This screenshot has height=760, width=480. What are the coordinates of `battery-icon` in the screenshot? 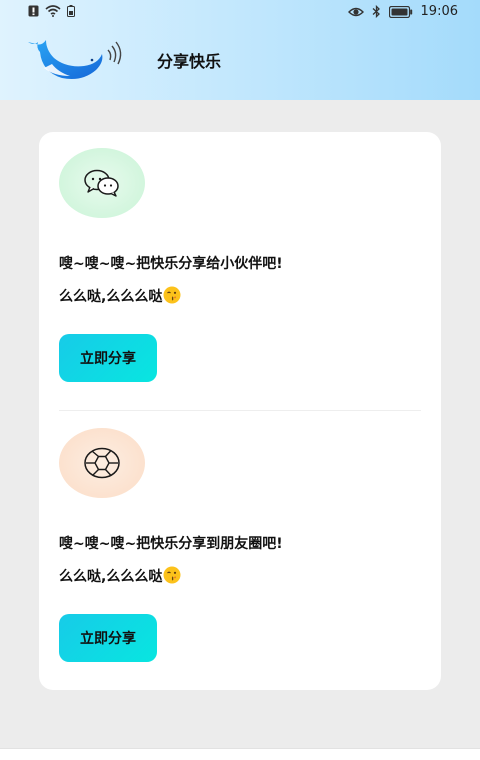 It's located at (400, 11).